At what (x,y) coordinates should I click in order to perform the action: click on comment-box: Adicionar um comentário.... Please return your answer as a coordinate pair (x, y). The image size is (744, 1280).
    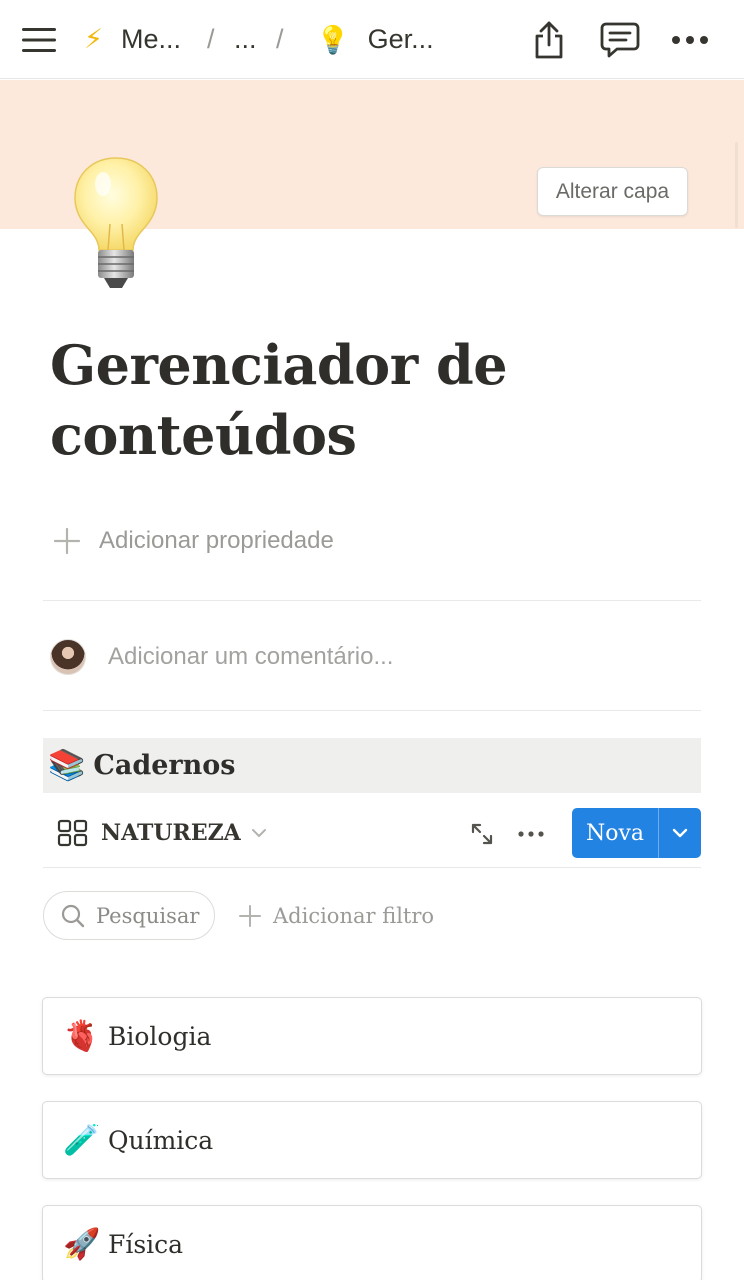
    Looking at the image, I should click on (221, 657).